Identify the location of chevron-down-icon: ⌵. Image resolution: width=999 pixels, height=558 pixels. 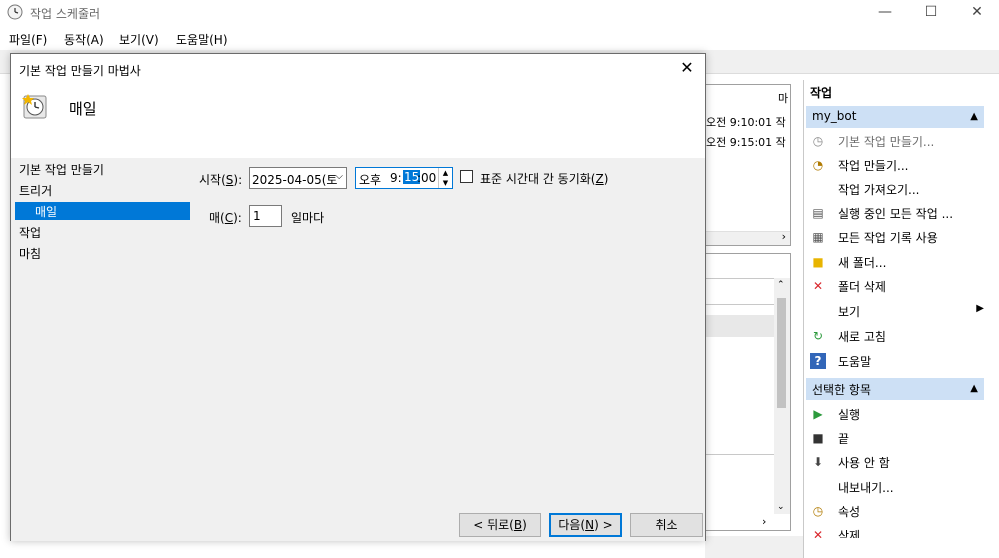
(339, 176).